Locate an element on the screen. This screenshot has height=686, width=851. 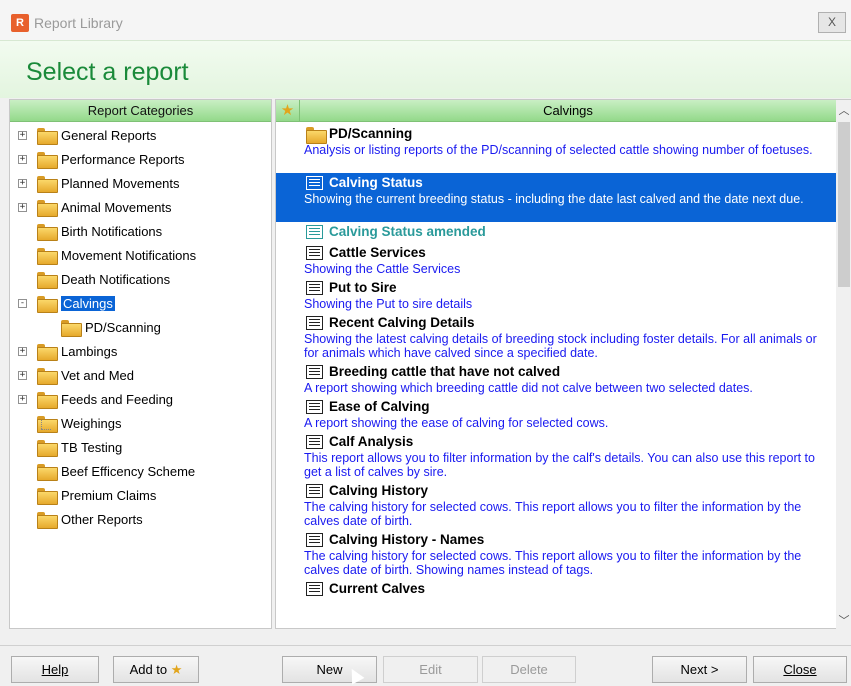
category-item: + Feeds and Feeding is located at coordinates (140, 400).